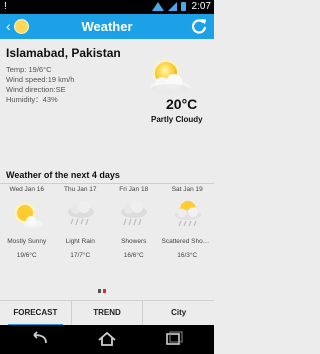  What do you see at coordinates (26, 255) in the screenshot?
I see `forecast-temperature: 19/6°C` at bounding box center [26, 255].